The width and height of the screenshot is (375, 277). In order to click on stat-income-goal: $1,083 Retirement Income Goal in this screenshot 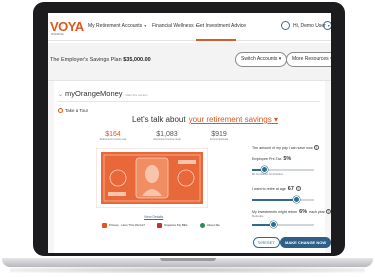, I will do `click(167, 136)`.